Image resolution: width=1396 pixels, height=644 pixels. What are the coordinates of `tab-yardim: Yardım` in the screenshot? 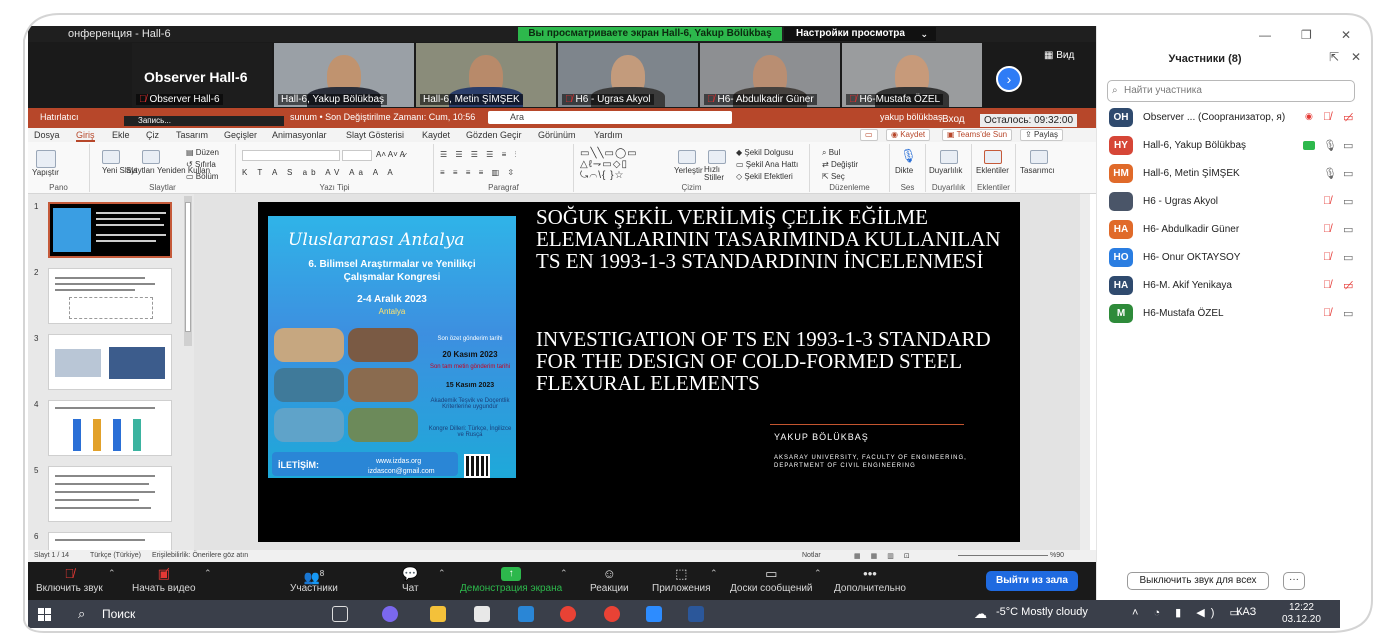 It's located at (608, 135).